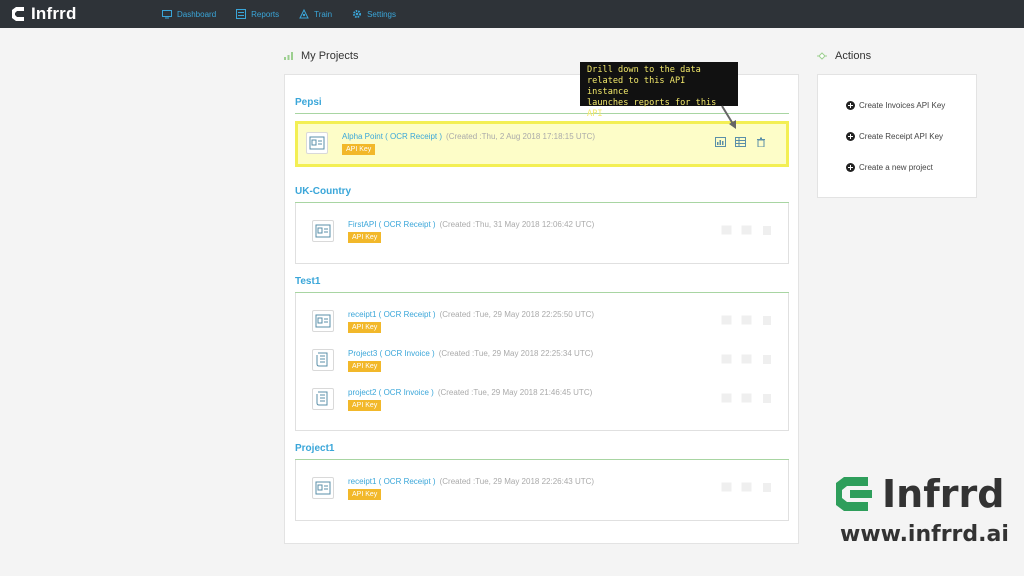 Image resolution: width=1024 pixels, height=576 pixels. I want to click on project-created: (Created :Tue, 29 May 2018 21:46:45 UTC), so click(515, 392).